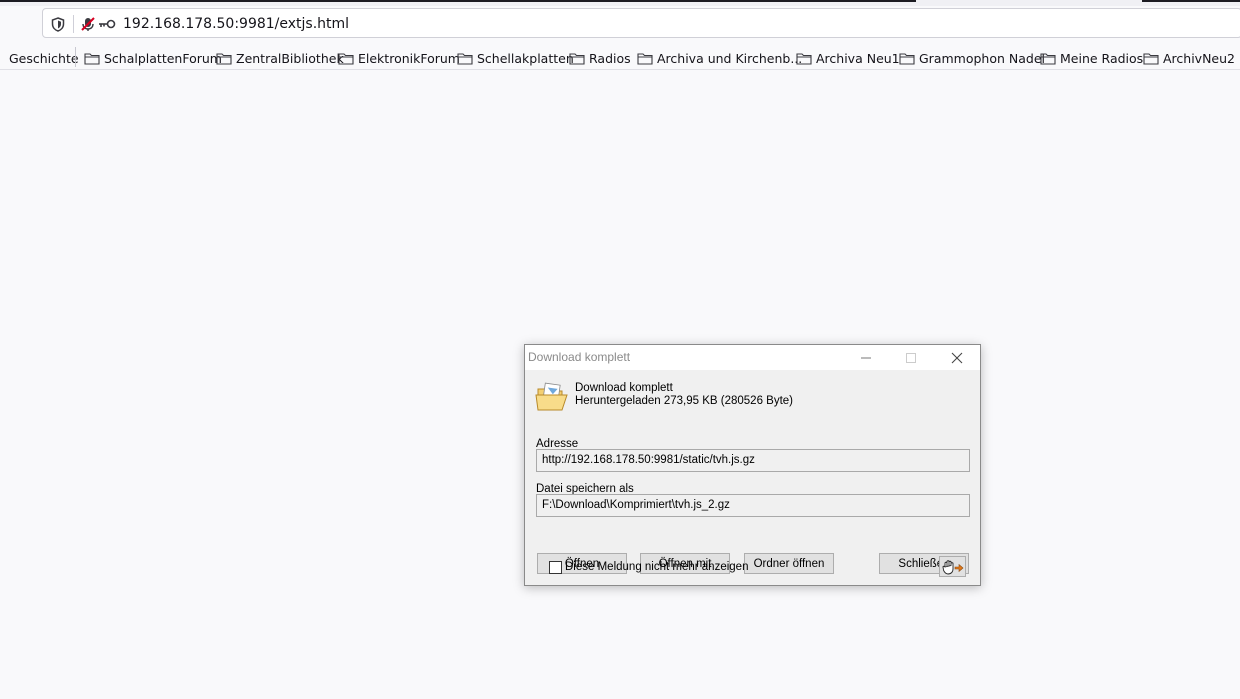 The height and width of the screenshot is (699, 1240). I want to click on bookmark-radios: Radios, so click(600, 58).